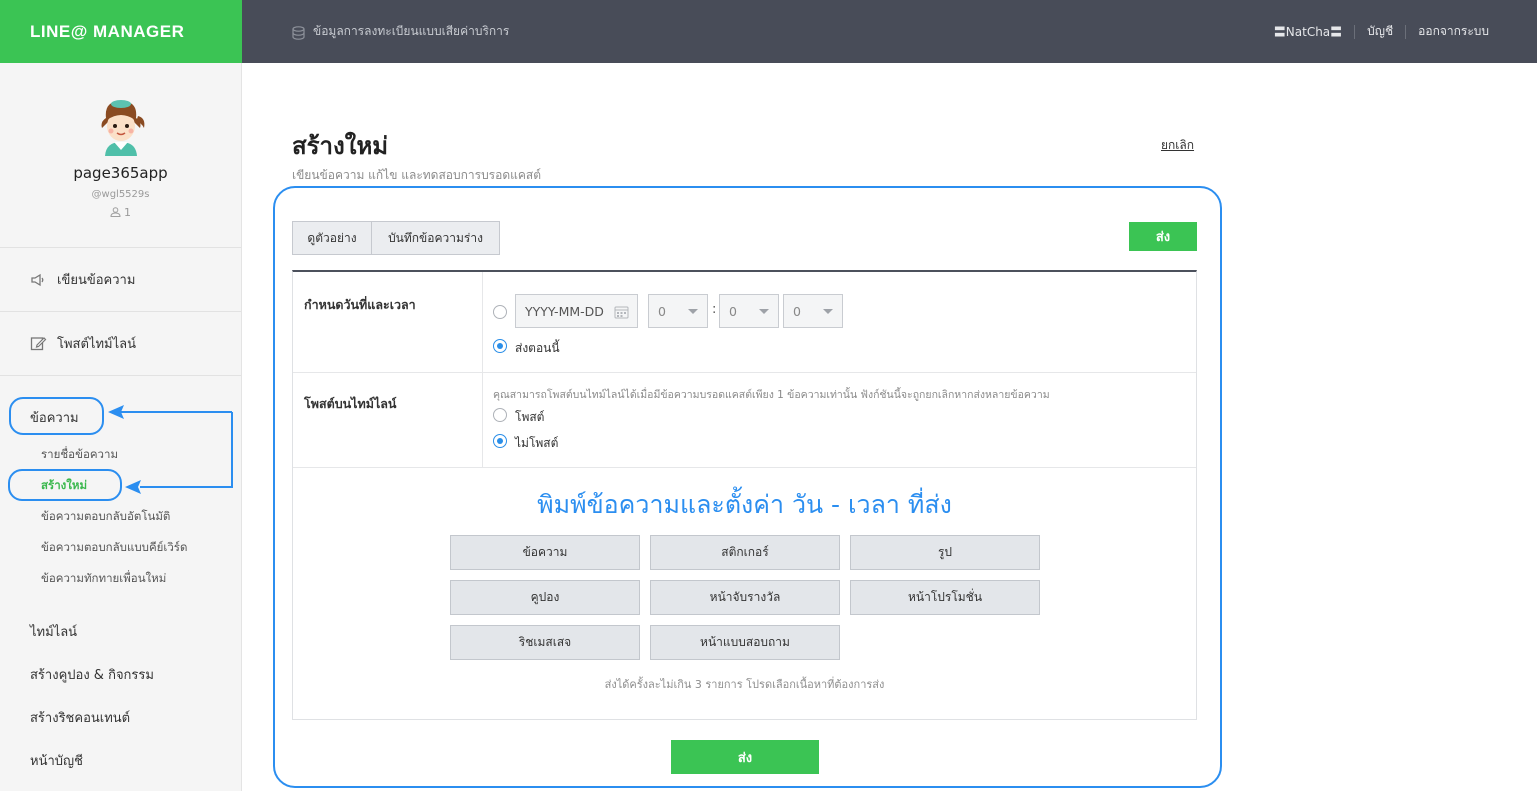 Image resolution: width=1537 pixels, height=791 pixels. I want to click on sidebar-subitem-keyword-reply: ข้อความตอบกลับแบบคีย์เวิร์ด, so click(114, 548).